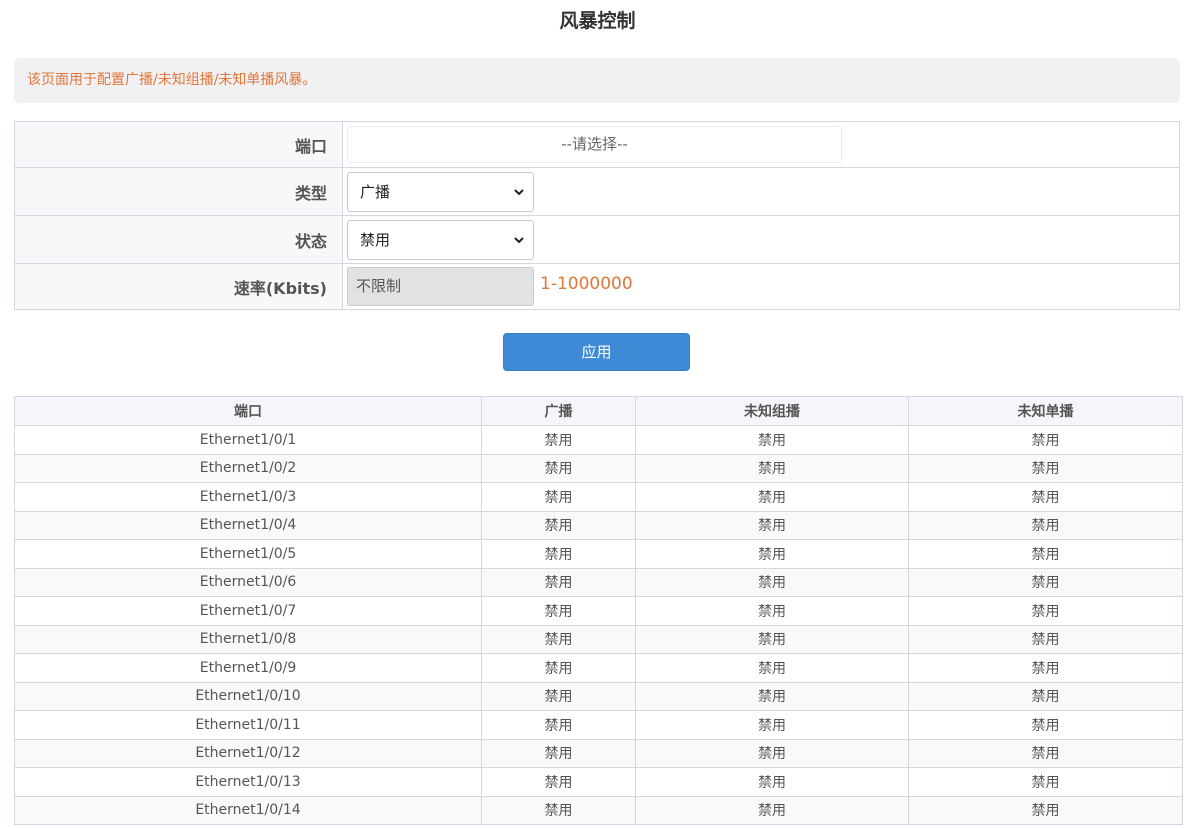  I want to click on form-row-type: 类型 广播, so click(597, 191).